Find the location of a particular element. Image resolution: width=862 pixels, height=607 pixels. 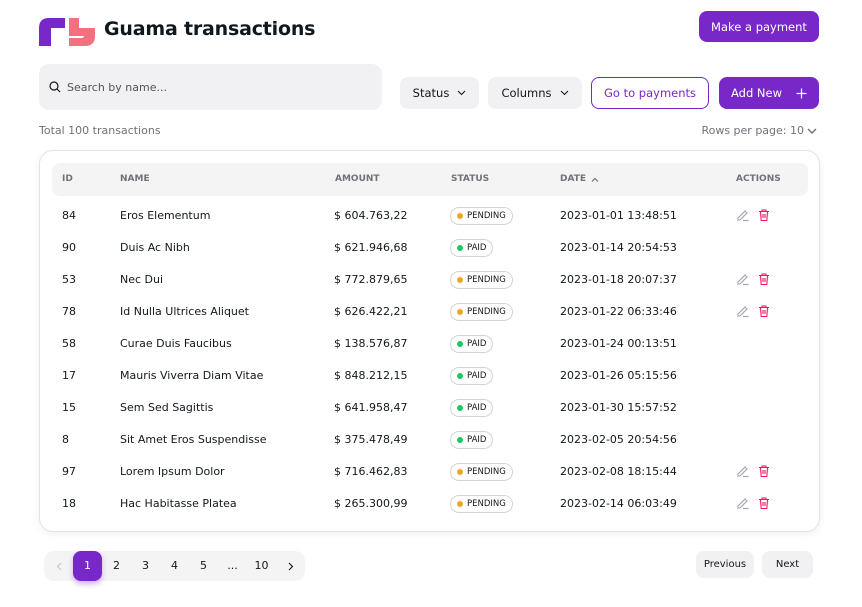

page-title: Guama transactions is located at coordinates (210, 29).